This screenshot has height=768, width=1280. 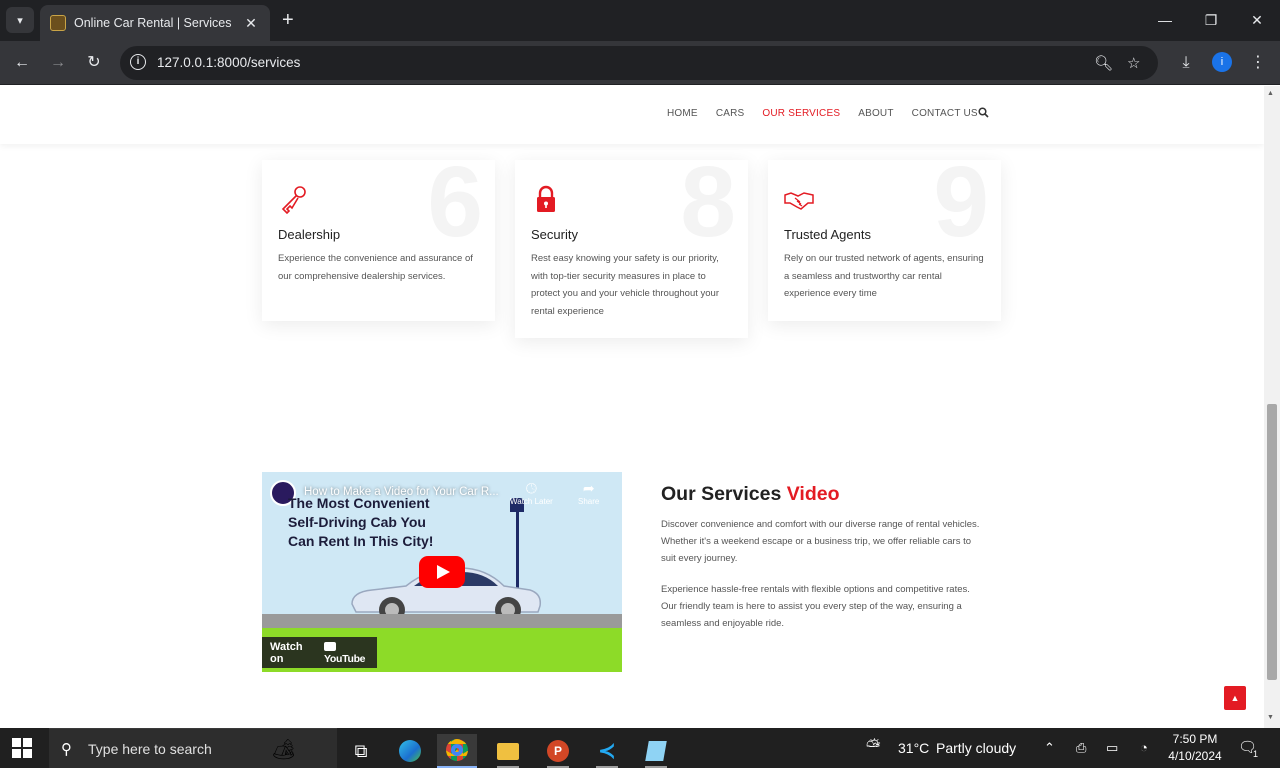 What do you see at coordinates (730, 113) in the screenshot?
I see `nav-cars: CARS` at bounding box center [730, 113].